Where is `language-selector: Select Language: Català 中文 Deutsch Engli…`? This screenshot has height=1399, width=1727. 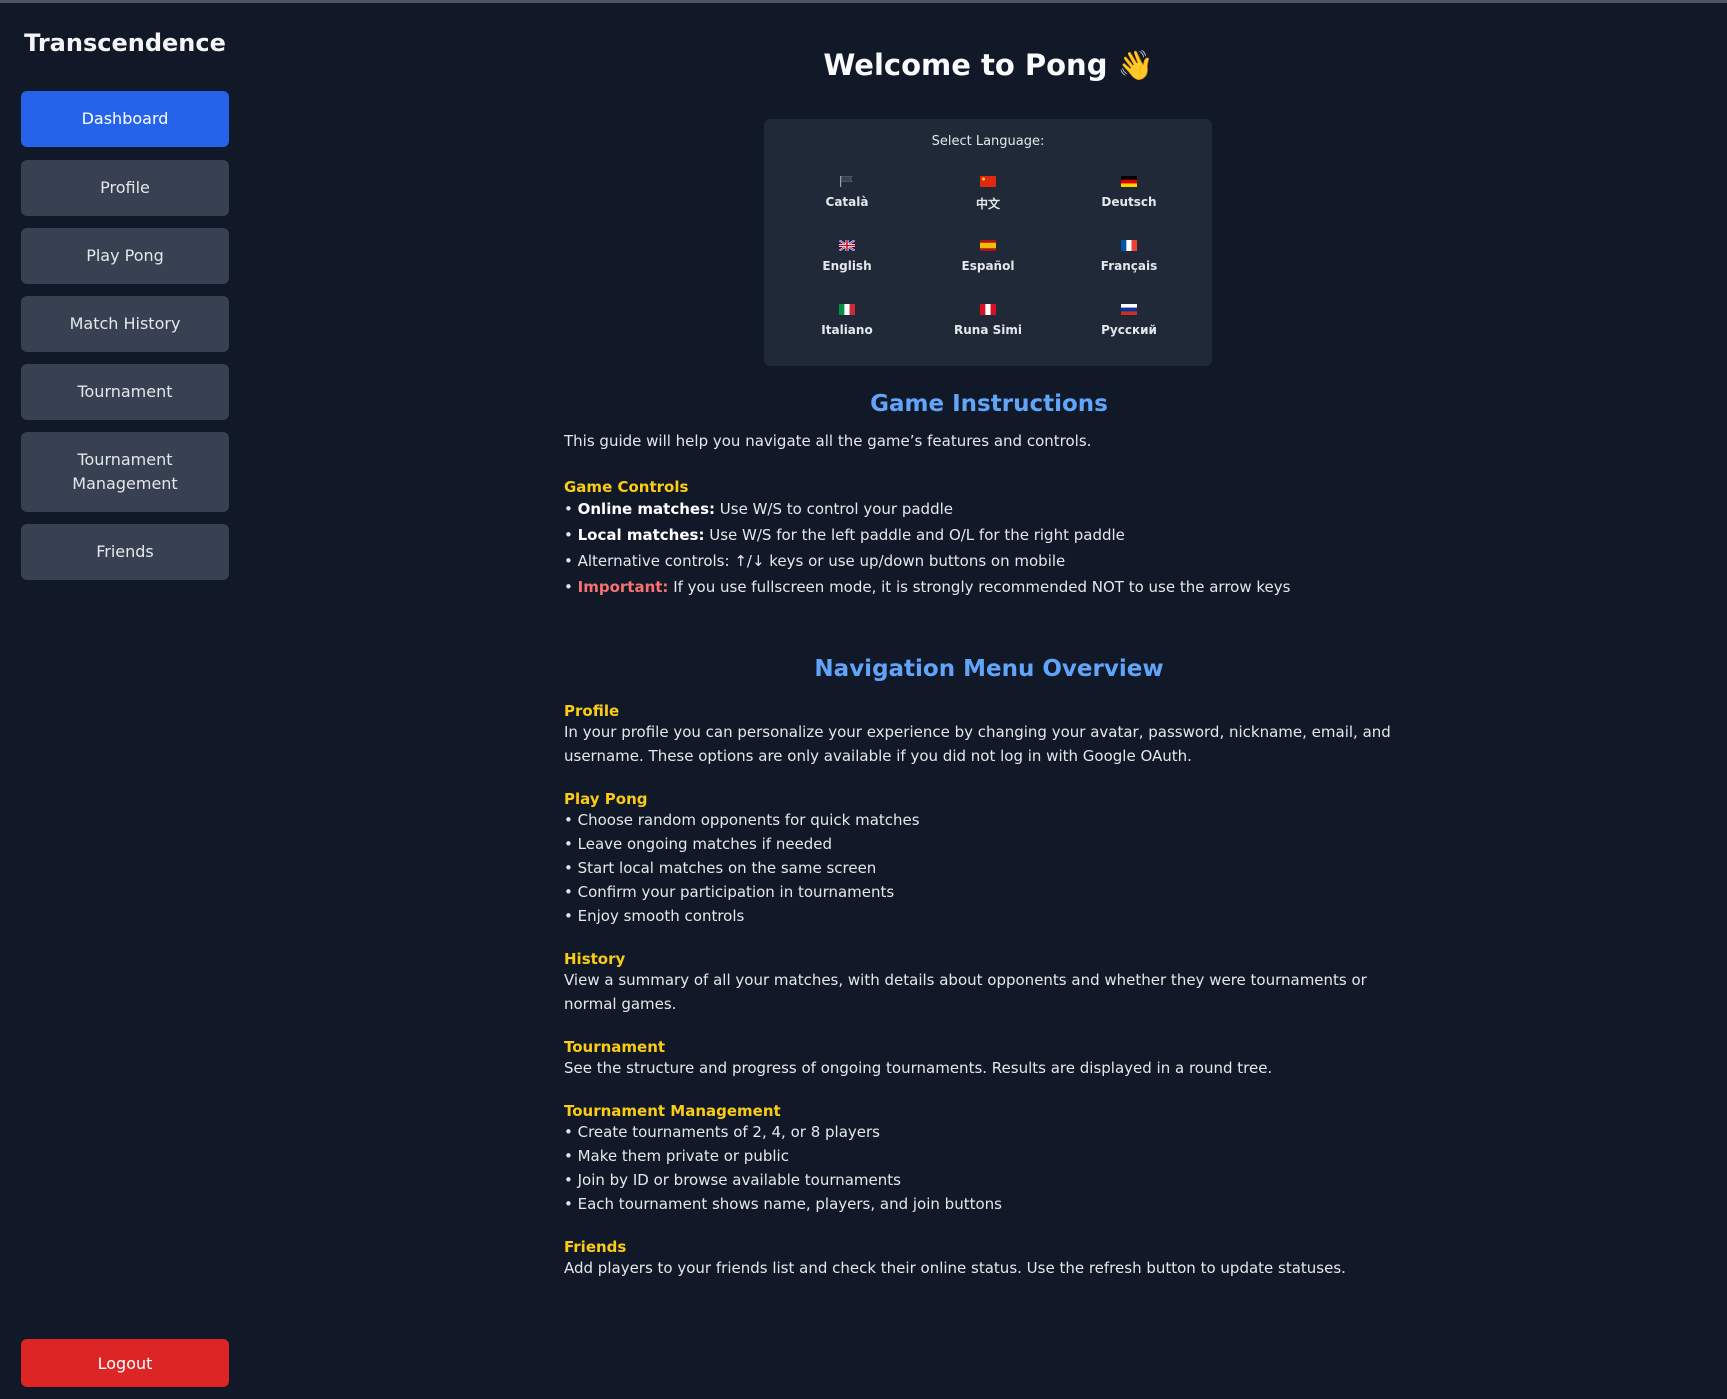
language-selector: Select Language: Català 中文 Deutsch Engli… is located at coordinates (988, 242).